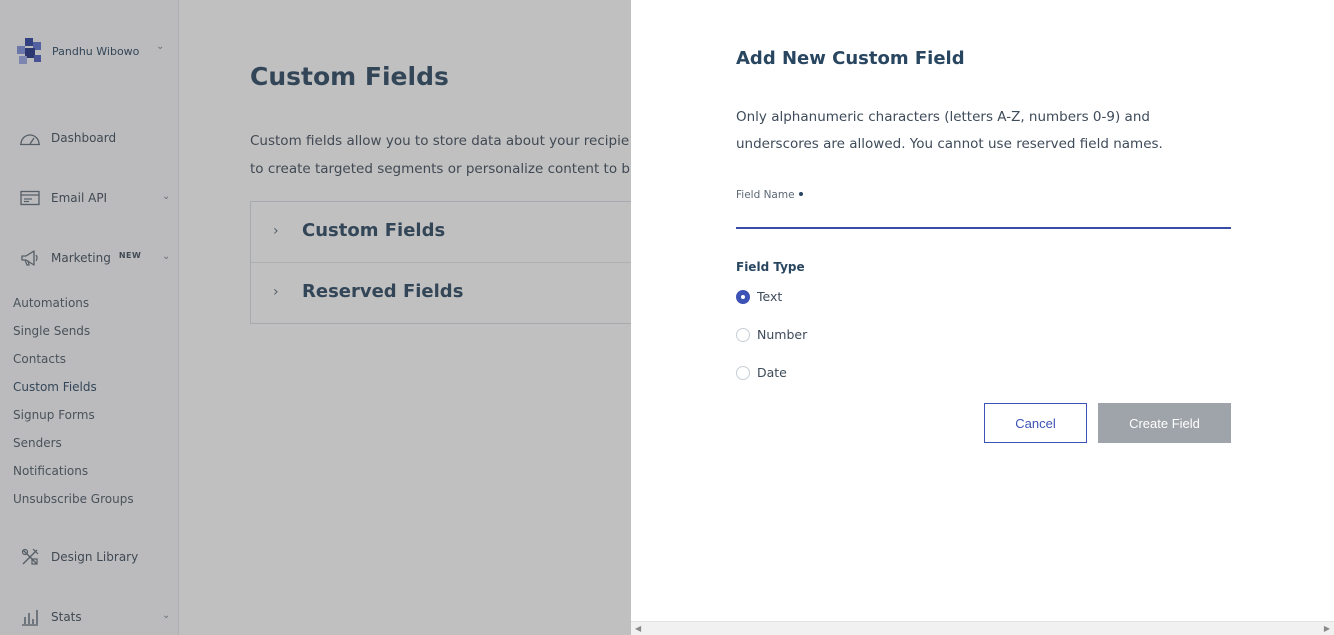 Image resolution: width=1334 pixels, height=635 pixels. I want to click on scroll-left-arrow-icon: ◀, so click(638, 628).